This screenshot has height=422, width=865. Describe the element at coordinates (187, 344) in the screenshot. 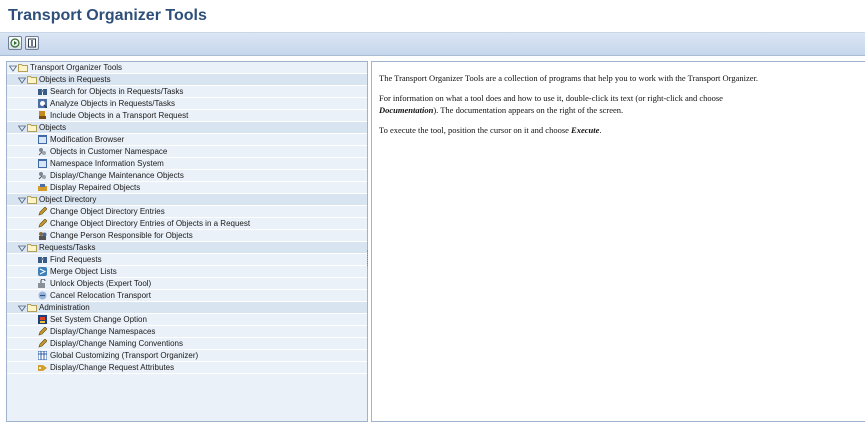

I see `tree-item: Display/Change Naming Conventions` at that location.